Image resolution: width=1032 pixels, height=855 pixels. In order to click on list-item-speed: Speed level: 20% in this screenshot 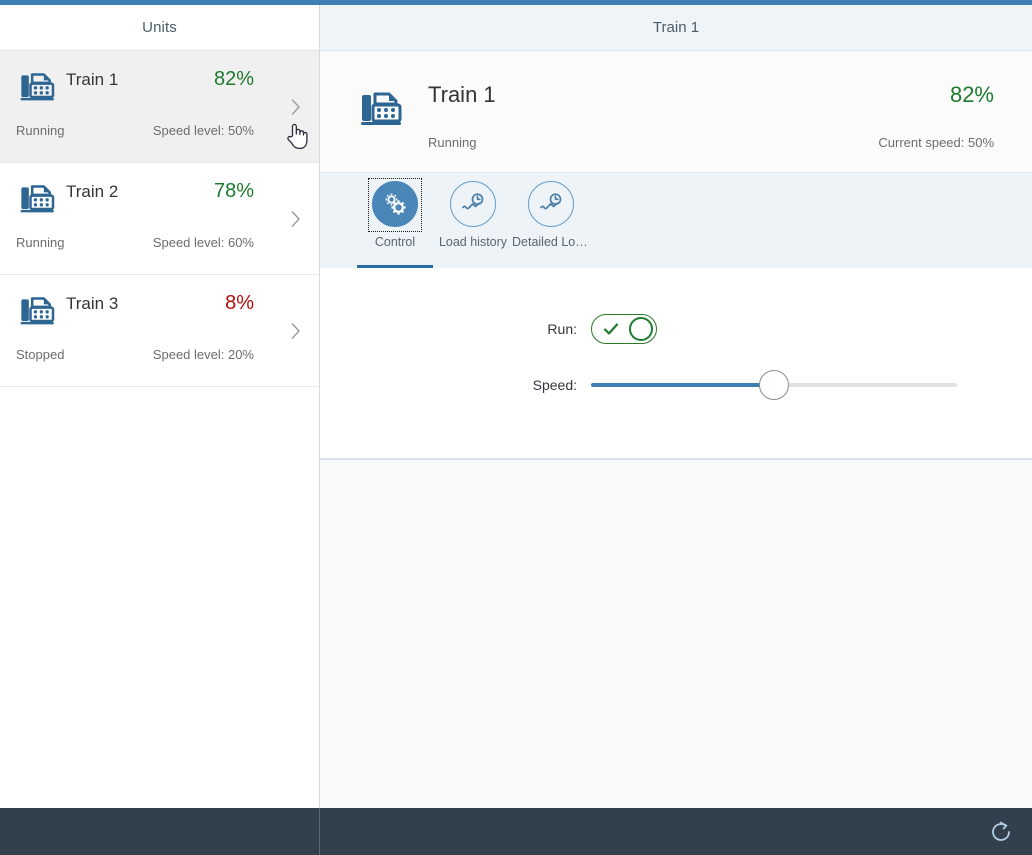, I will do `click(203, 354)`.